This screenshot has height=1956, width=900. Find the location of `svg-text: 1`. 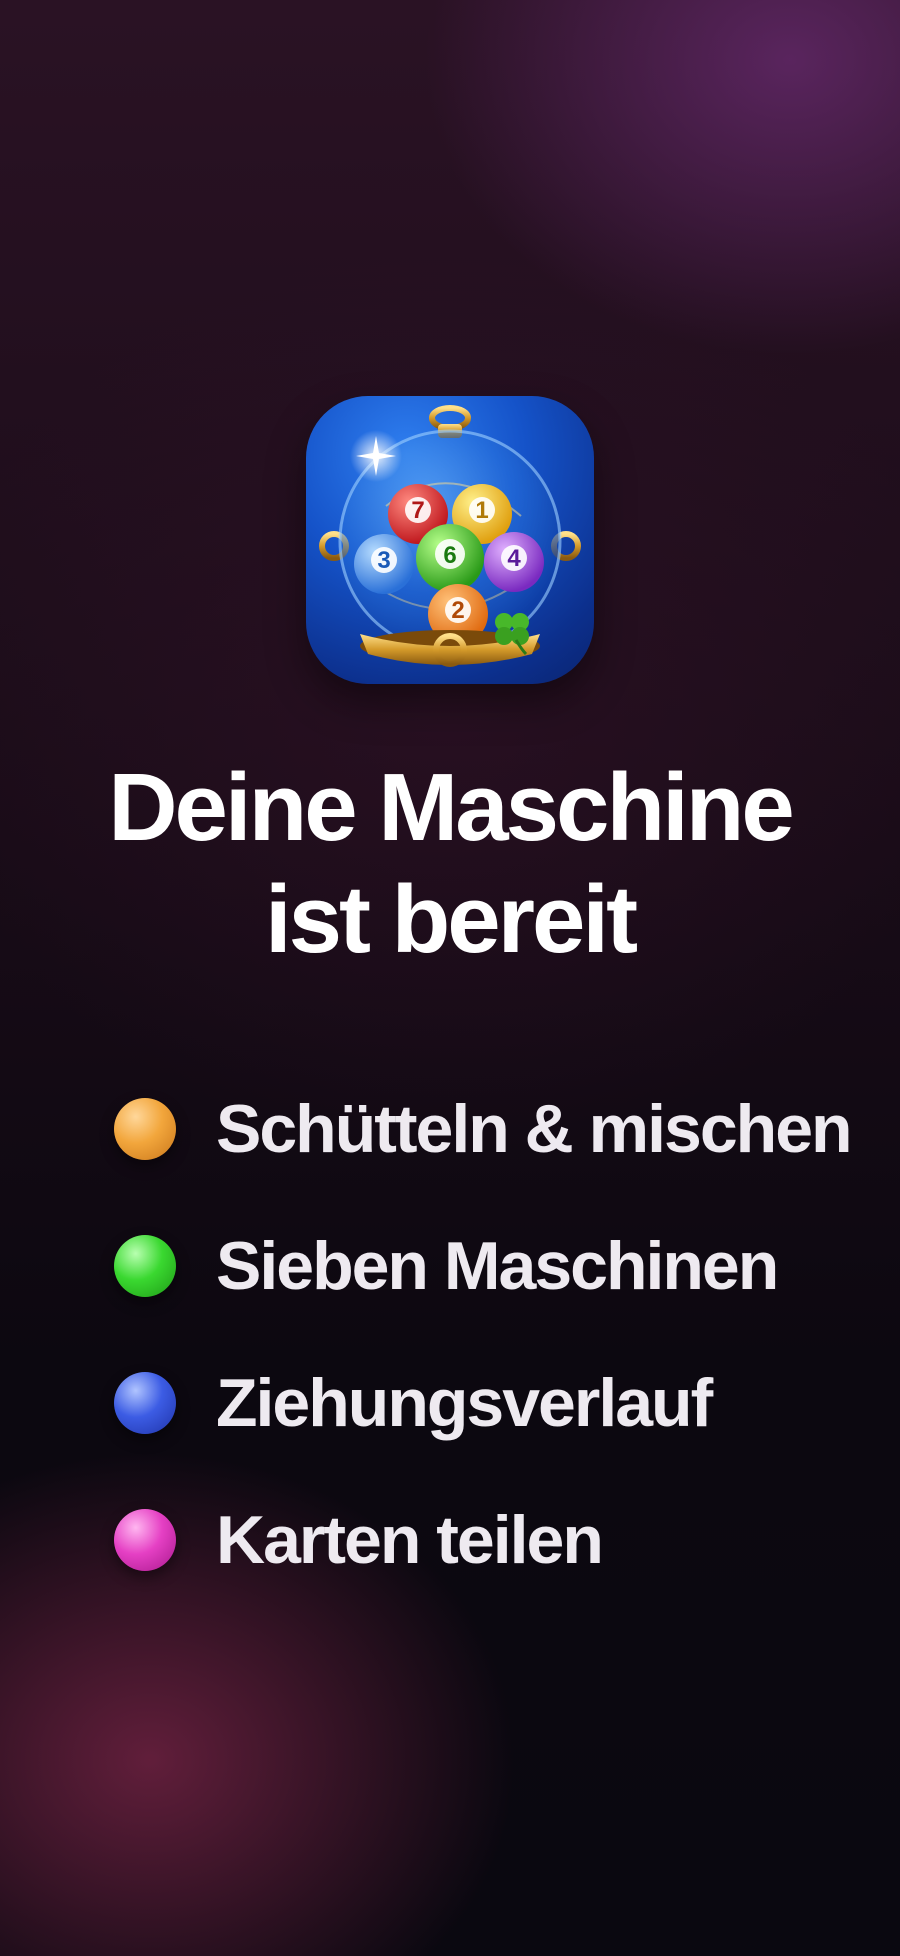

svg-text: 1 is located at coordinates (481, 510).